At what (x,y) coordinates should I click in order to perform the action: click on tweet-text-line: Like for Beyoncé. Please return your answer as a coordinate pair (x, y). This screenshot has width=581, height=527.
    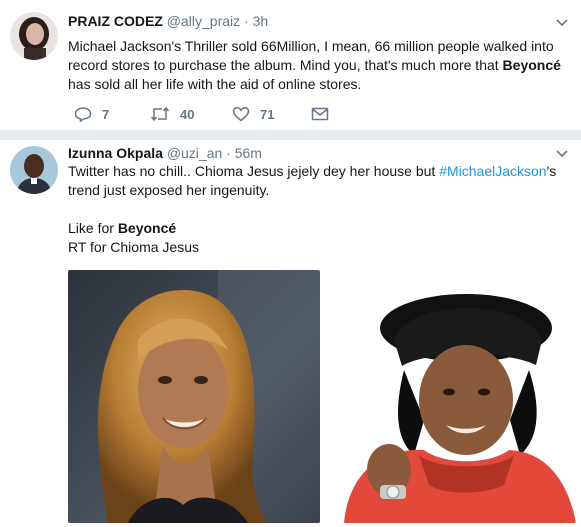
    Looking at the image, I should click on (318, 228).